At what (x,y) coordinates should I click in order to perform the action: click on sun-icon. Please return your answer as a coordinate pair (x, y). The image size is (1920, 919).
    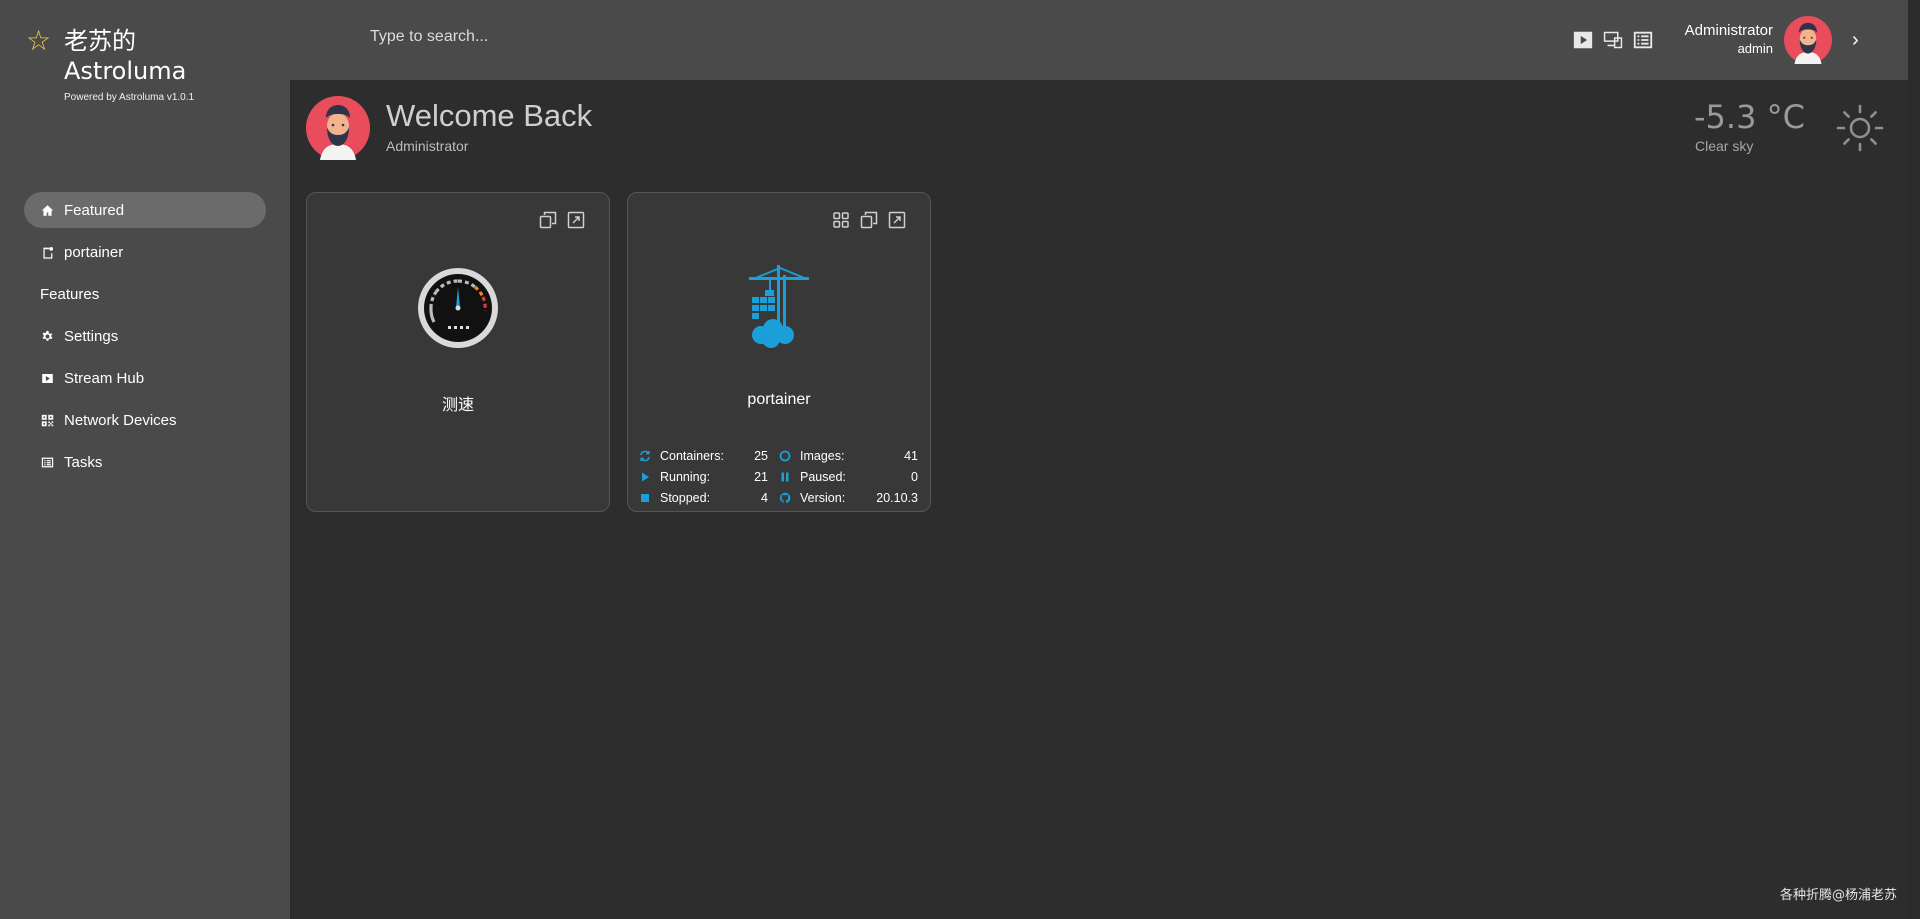
    Looking at the image, I should click on (1860, 128).